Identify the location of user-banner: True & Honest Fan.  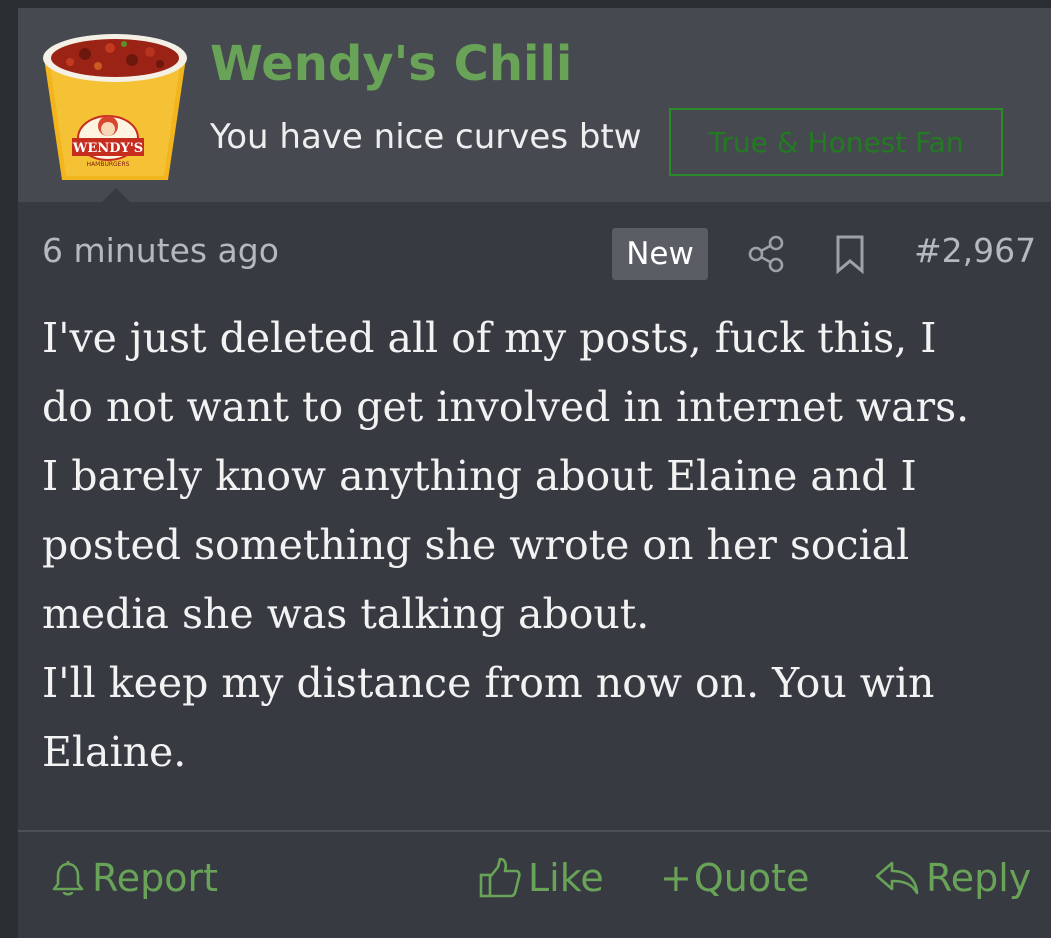
(836, 142).